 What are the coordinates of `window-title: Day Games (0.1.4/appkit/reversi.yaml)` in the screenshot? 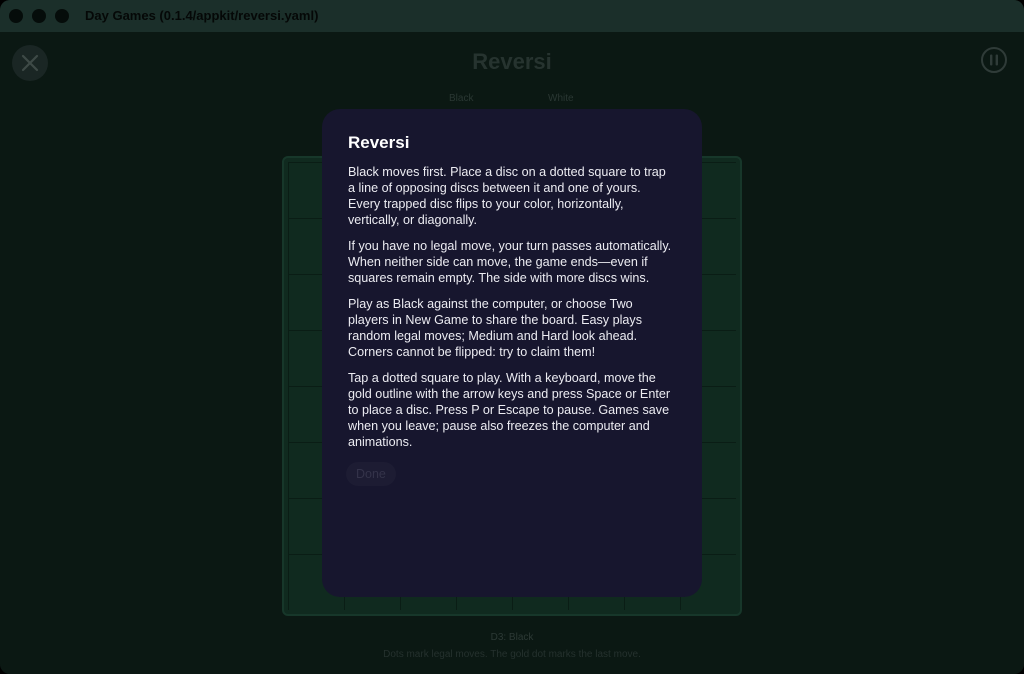 It's located at (202, 15).